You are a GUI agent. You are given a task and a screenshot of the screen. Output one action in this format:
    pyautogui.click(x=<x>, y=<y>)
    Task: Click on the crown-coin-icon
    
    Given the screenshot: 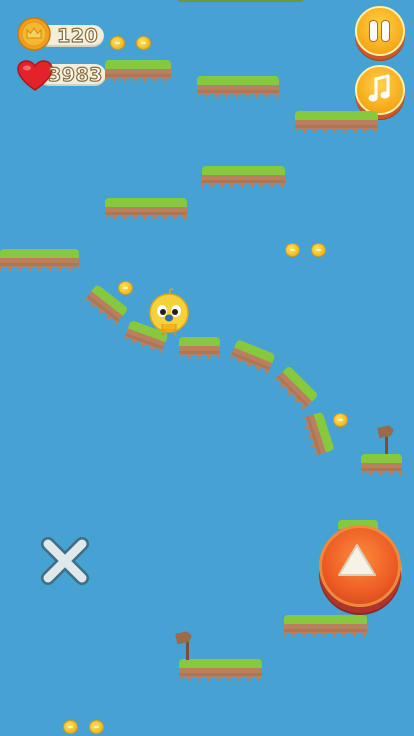 What is the action you would take?
    pyautogui.click(x=34, y=34)
    